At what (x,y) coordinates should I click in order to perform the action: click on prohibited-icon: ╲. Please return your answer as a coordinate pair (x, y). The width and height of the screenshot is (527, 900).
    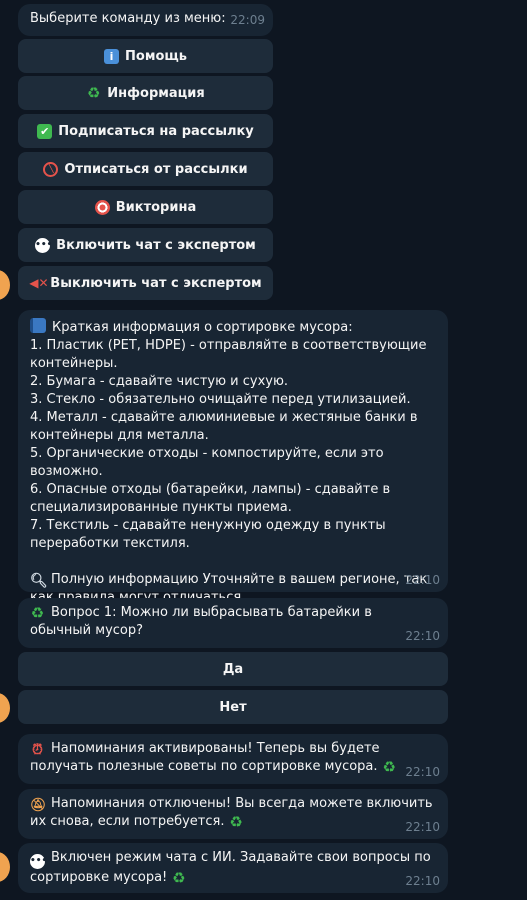
    Looking at the image, I should click on (51, 169).